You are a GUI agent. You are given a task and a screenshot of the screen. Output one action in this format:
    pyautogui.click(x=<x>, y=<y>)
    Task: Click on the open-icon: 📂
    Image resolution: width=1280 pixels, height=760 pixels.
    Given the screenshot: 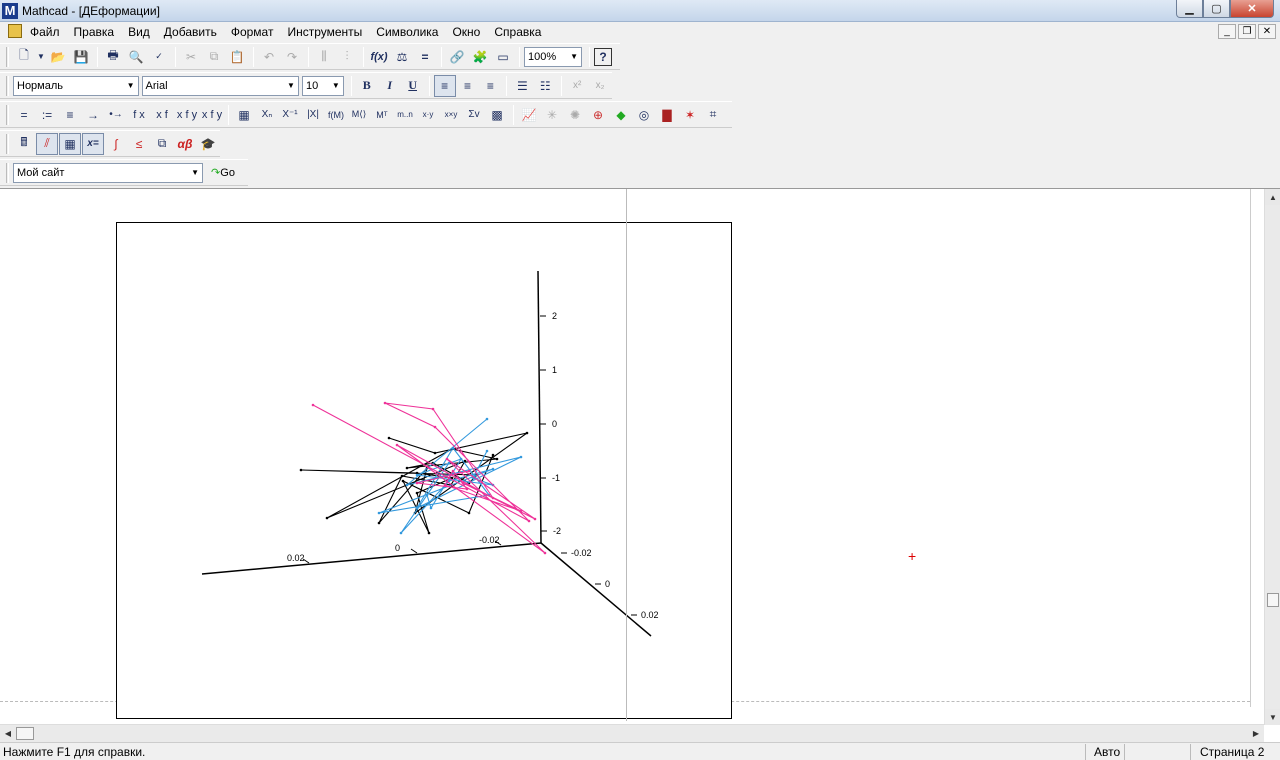 What is the action you would take?
    pyautogui.click(x=58, y=57)
    